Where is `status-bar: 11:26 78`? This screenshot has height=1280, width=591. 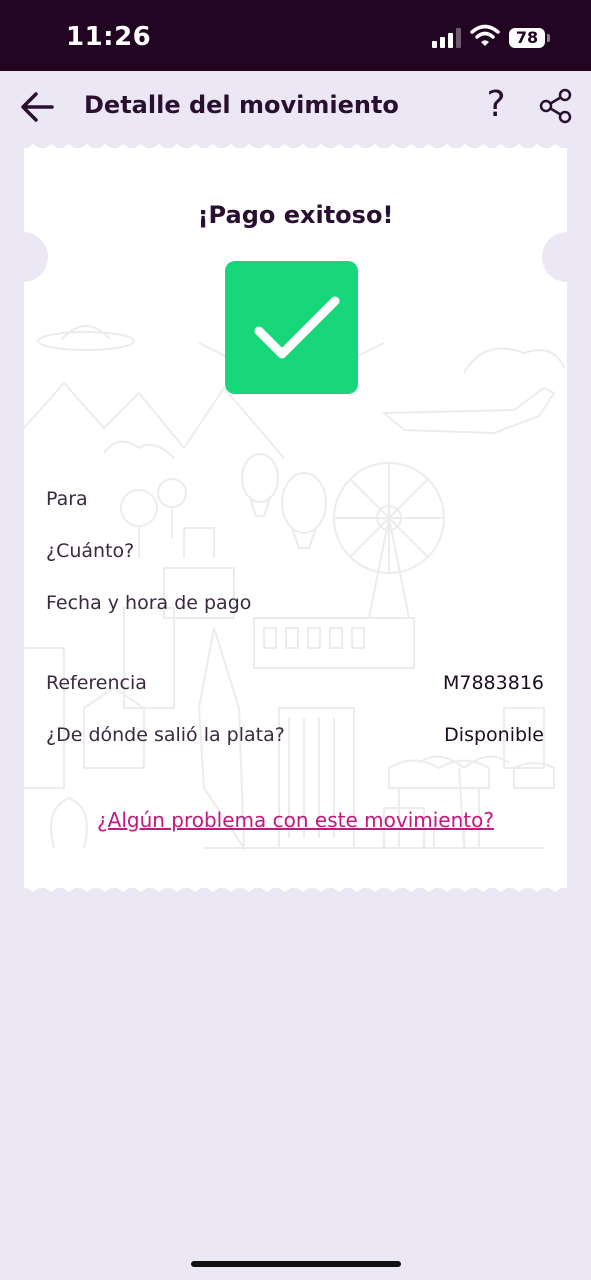 status-bar: 11:26 78 is located at coordinates (295, 35).